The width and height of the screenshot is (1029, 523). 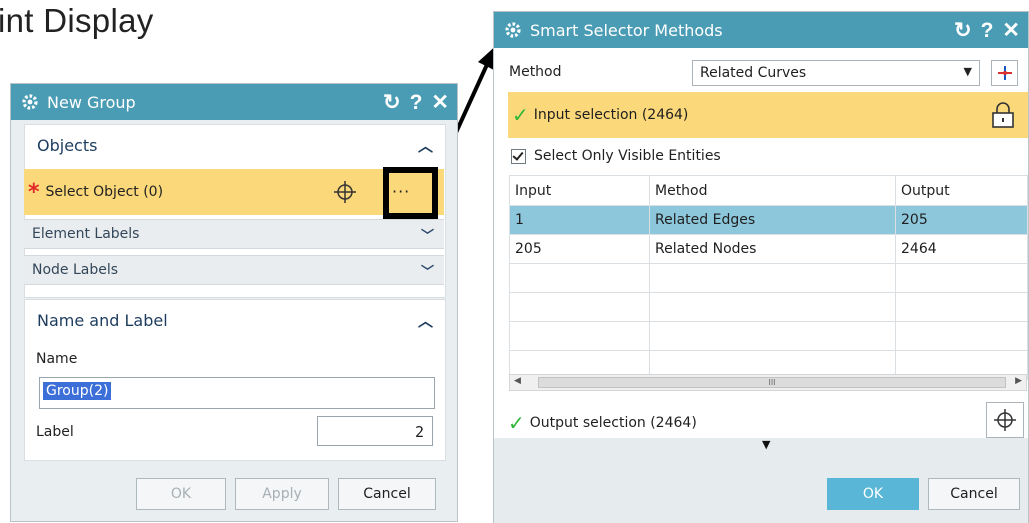 I want to click on visible-only-label: Select Only Visible Entities, so click(x=627, y=156).